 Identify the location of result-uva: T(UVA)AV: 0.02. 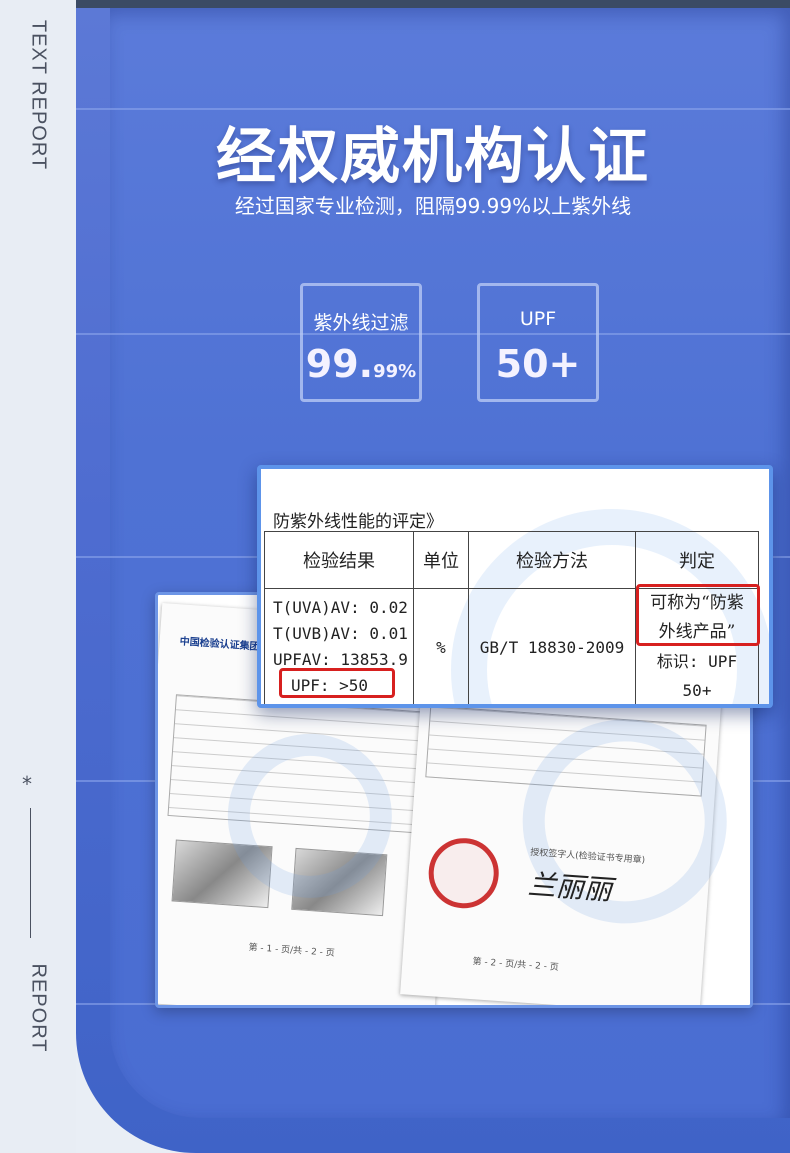
(340, 607).